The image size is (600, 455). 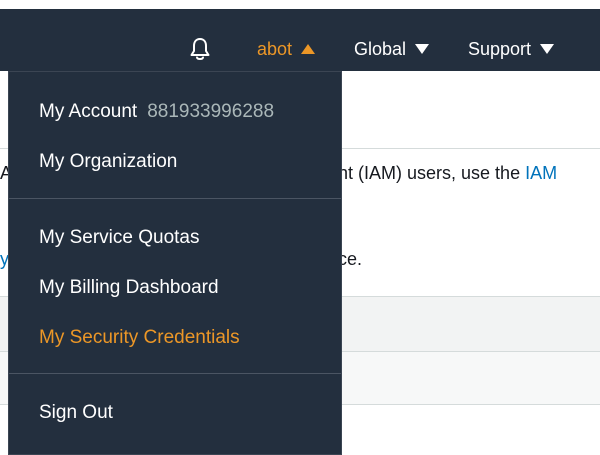 I want to click on menu-item-my-service-quotas: My Service Quotas, so click(x=119, y=238).